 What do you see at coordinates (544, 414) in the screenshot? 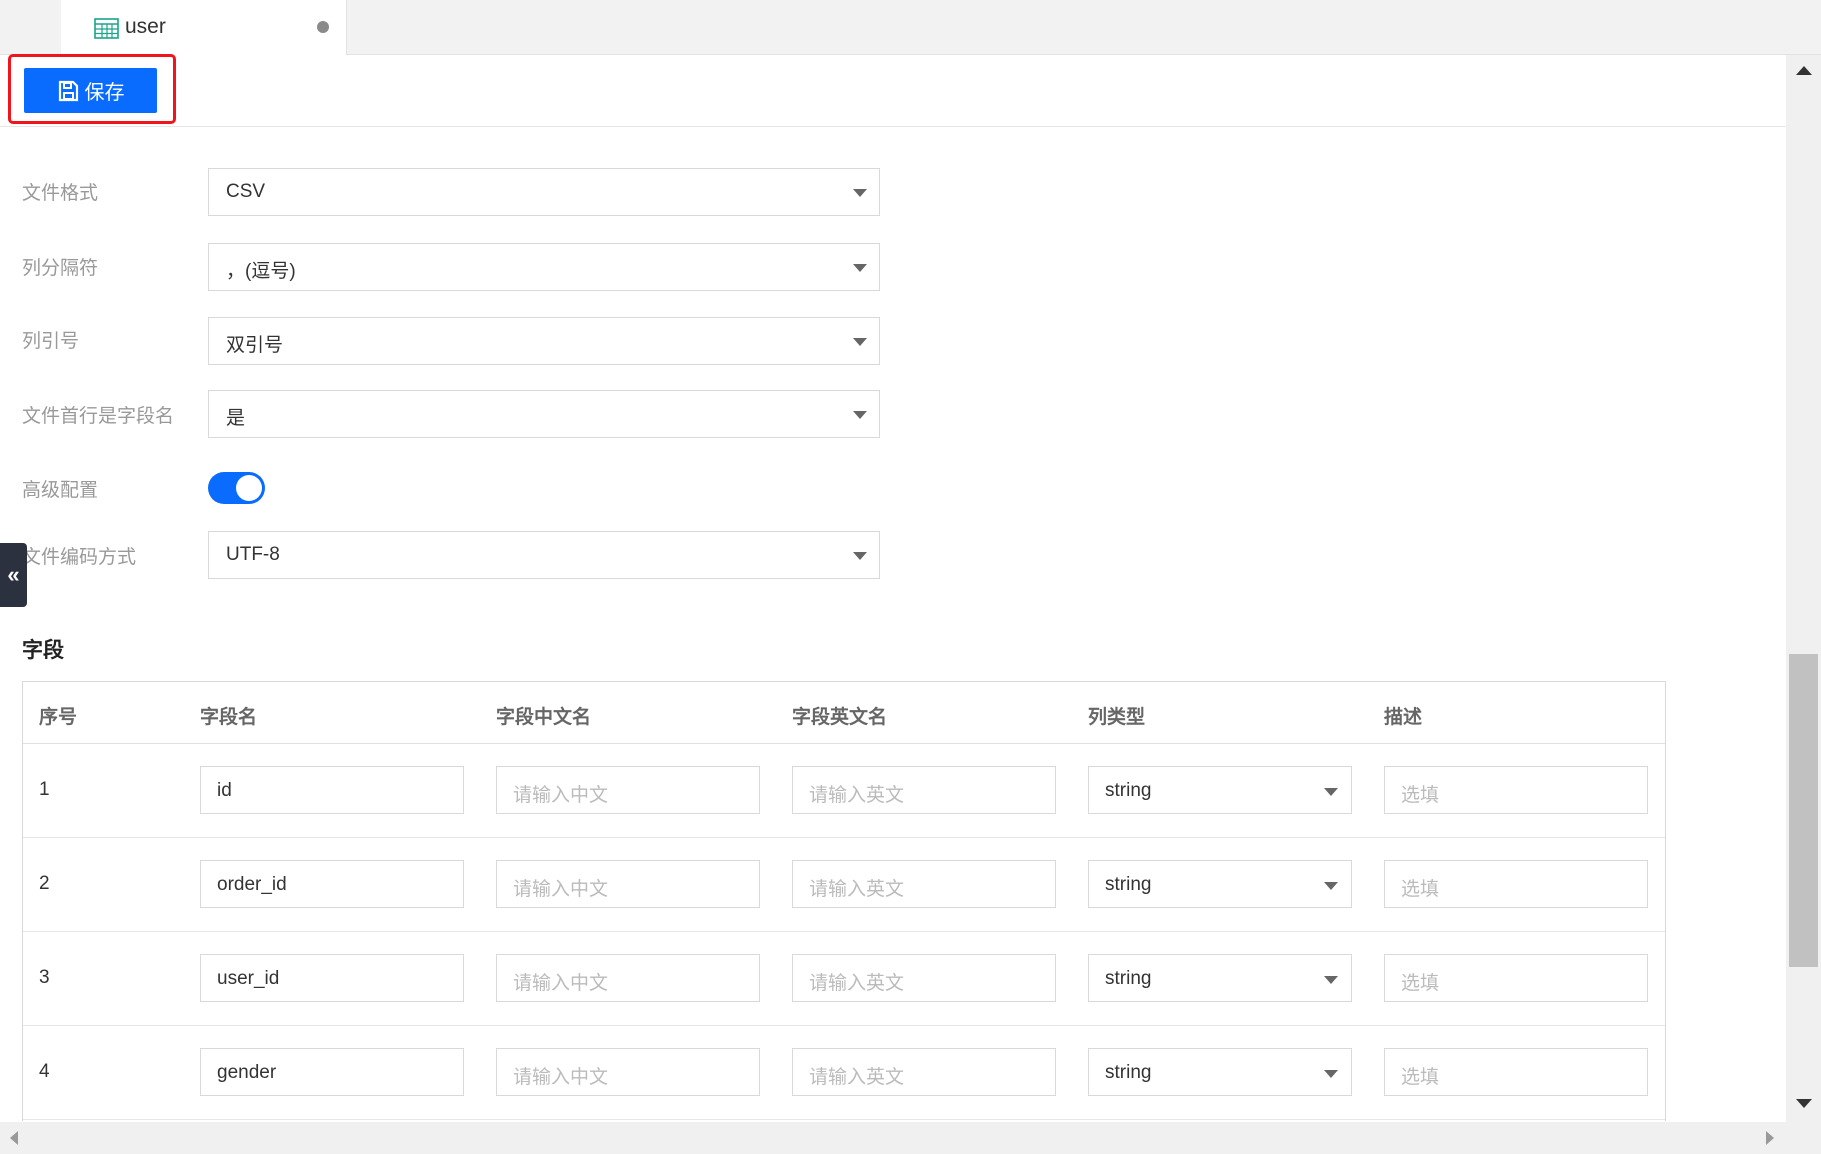
I see `header-row-select: 是` at bounding box center [544, 414].